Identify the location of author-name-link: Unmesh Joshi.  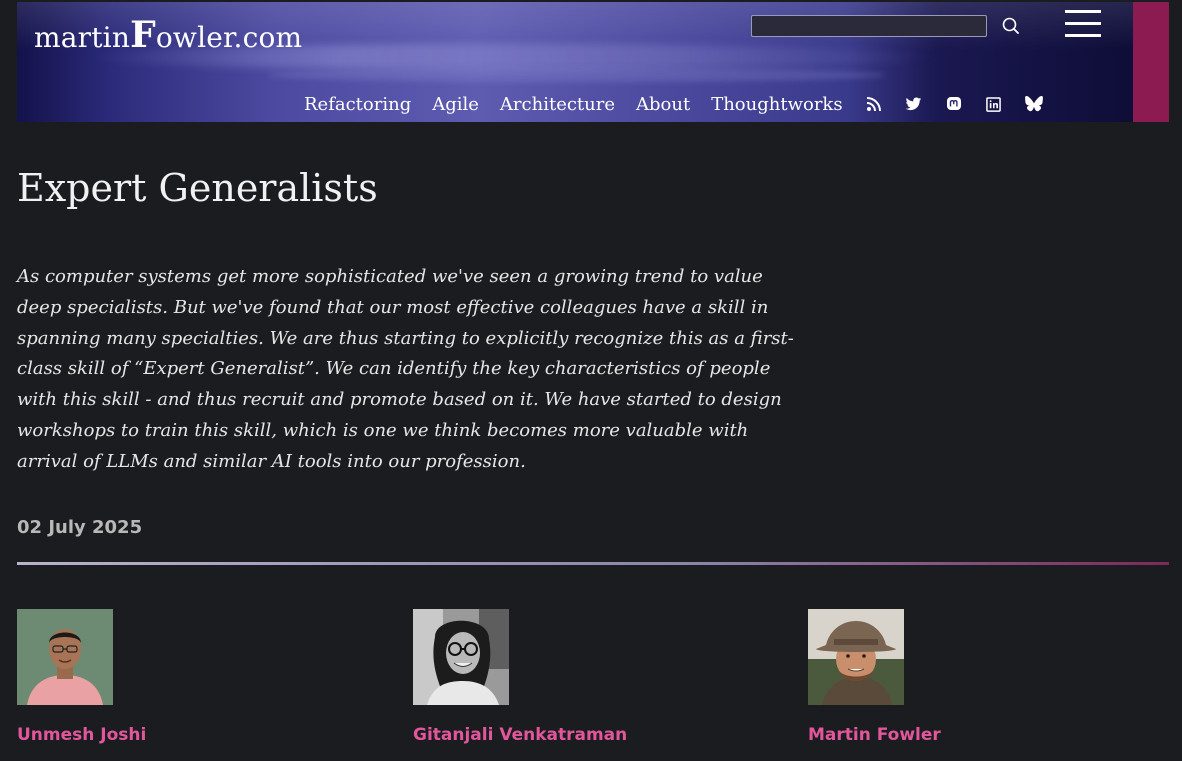
(81, 735).